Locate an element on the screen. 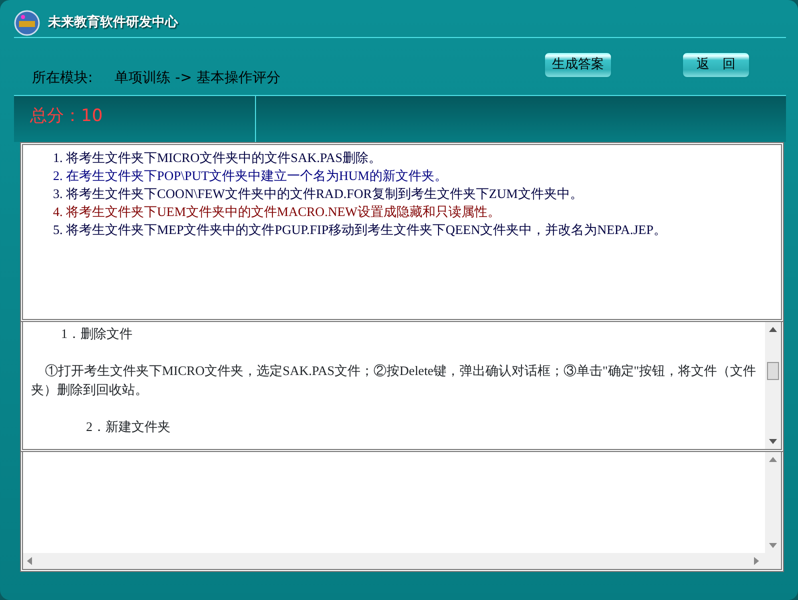  toolbar-button: 返 回 is located at coordinates (716, 65).